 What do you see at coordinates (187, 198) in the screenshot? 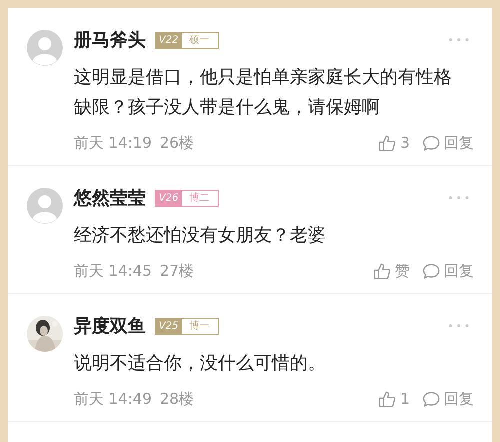
I see `level-badge: V26 博二` at bounding box center [187, 198].